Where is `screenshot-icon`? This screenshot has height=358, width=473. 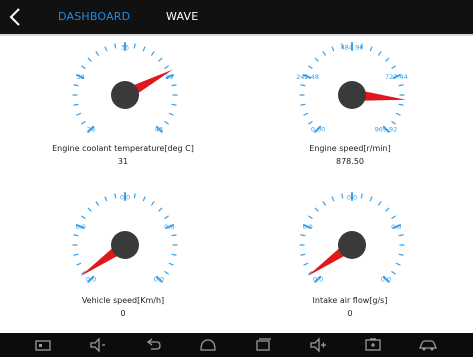 screenshot-icon is located at coordinates (43, 345).